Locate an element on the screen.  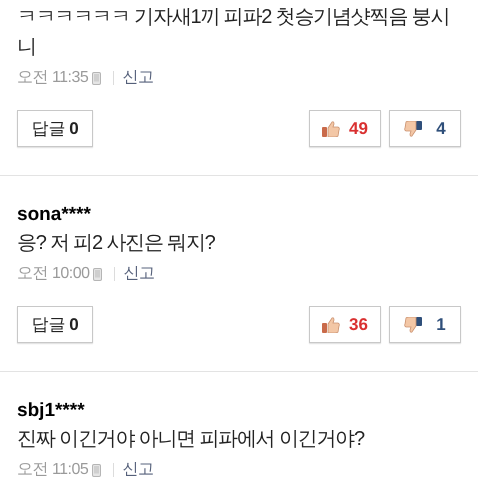
comment-text: 응? 저 피2 사진은 뭐지? is located at coordinates (116, 243).